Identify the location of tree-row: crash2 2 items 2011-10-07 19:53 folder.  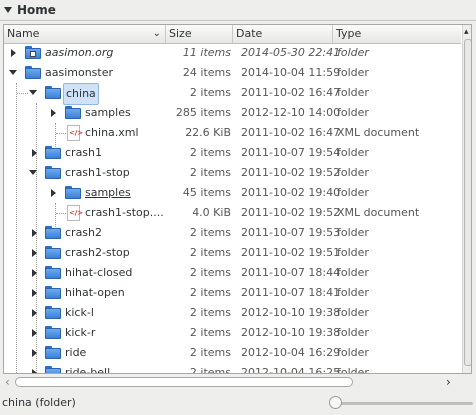
(232, 233).